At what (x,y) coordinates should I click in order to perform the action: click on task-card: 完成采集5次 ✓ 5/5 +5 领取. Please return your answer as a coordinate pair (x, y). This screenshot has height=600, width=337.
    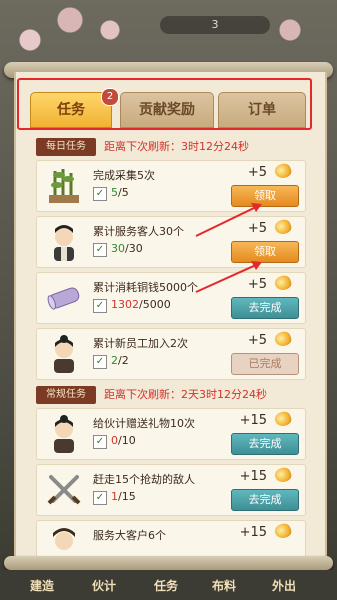
    Looking at the image, I should click on (171, 186).